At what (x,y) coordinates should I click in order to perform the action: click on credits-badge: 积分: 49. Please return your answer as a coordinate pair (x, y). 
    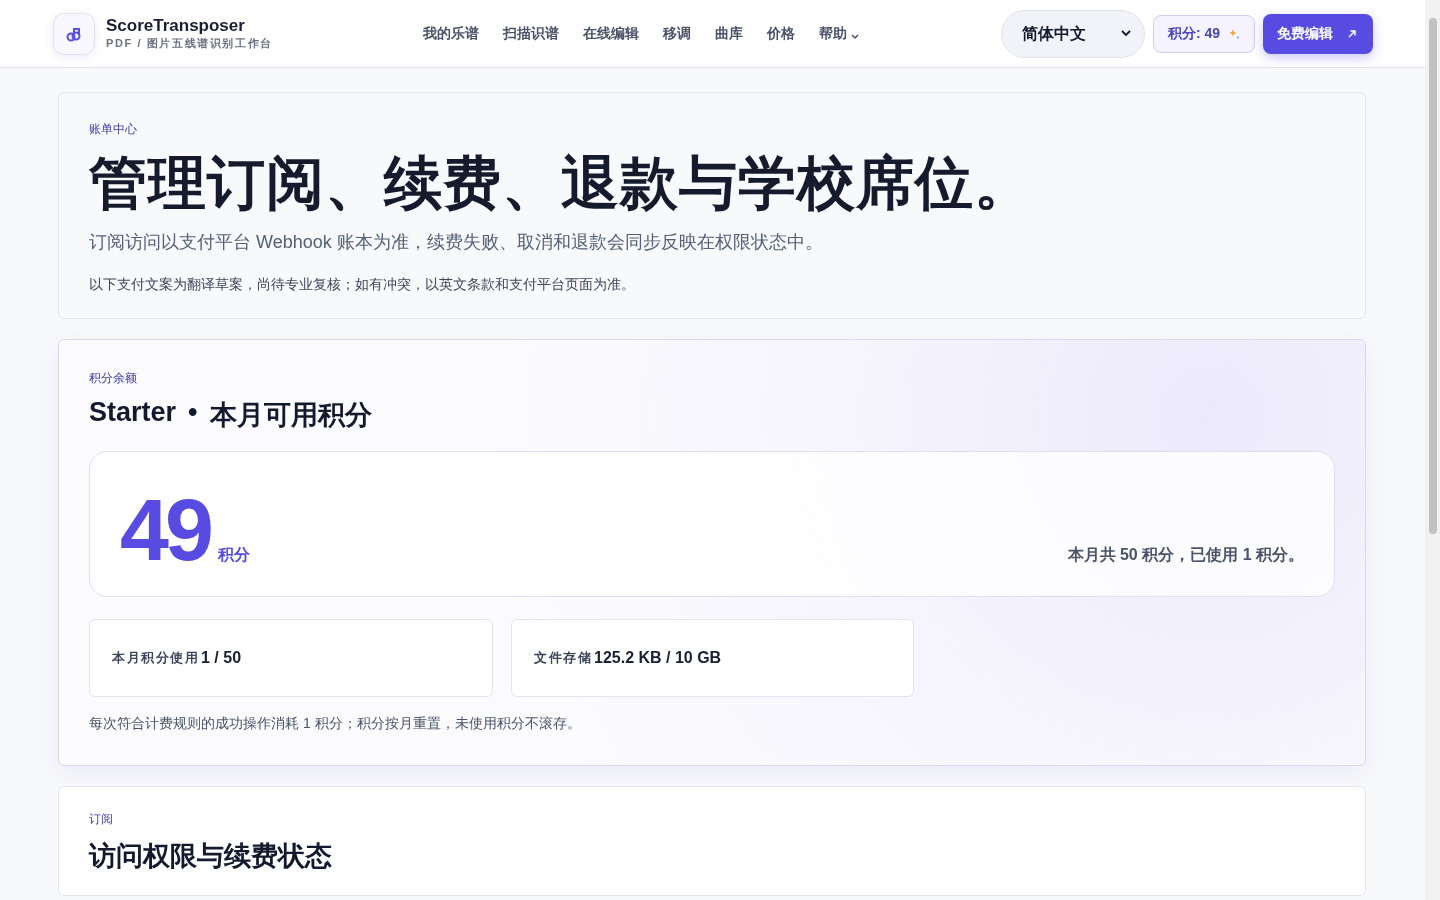
    Looking at the image, I should click on (1203, 33).